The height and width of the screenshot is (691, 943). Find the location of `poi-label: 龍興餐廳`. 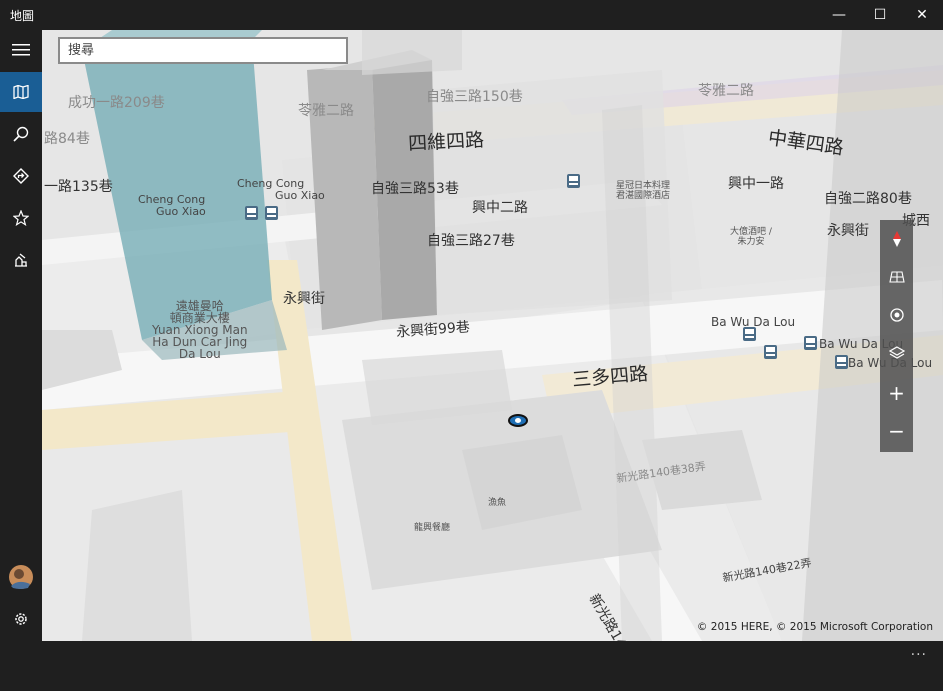

poi-label: 龍興餐廳 is located at coordinates (432, 528).